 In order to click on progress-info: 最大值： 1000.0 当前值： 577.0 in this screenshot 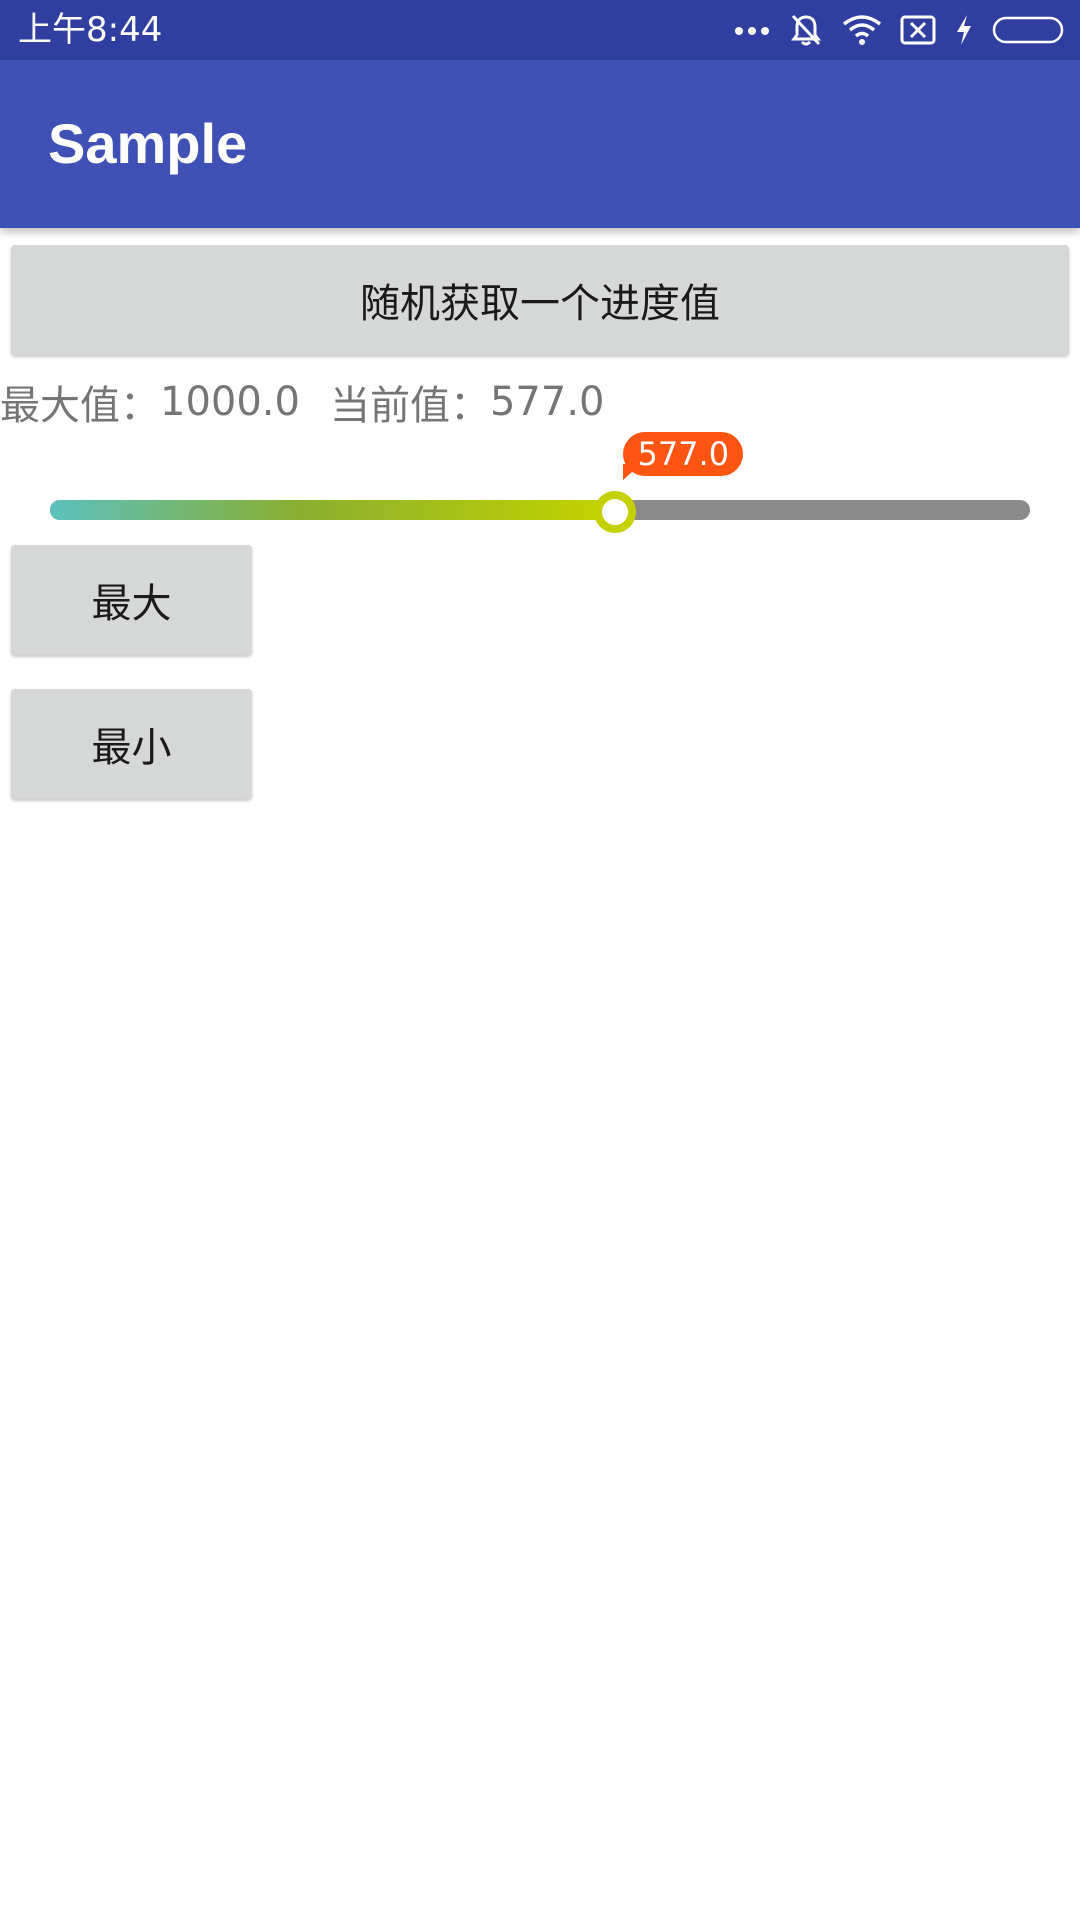, I will do `click(302, 402)`.